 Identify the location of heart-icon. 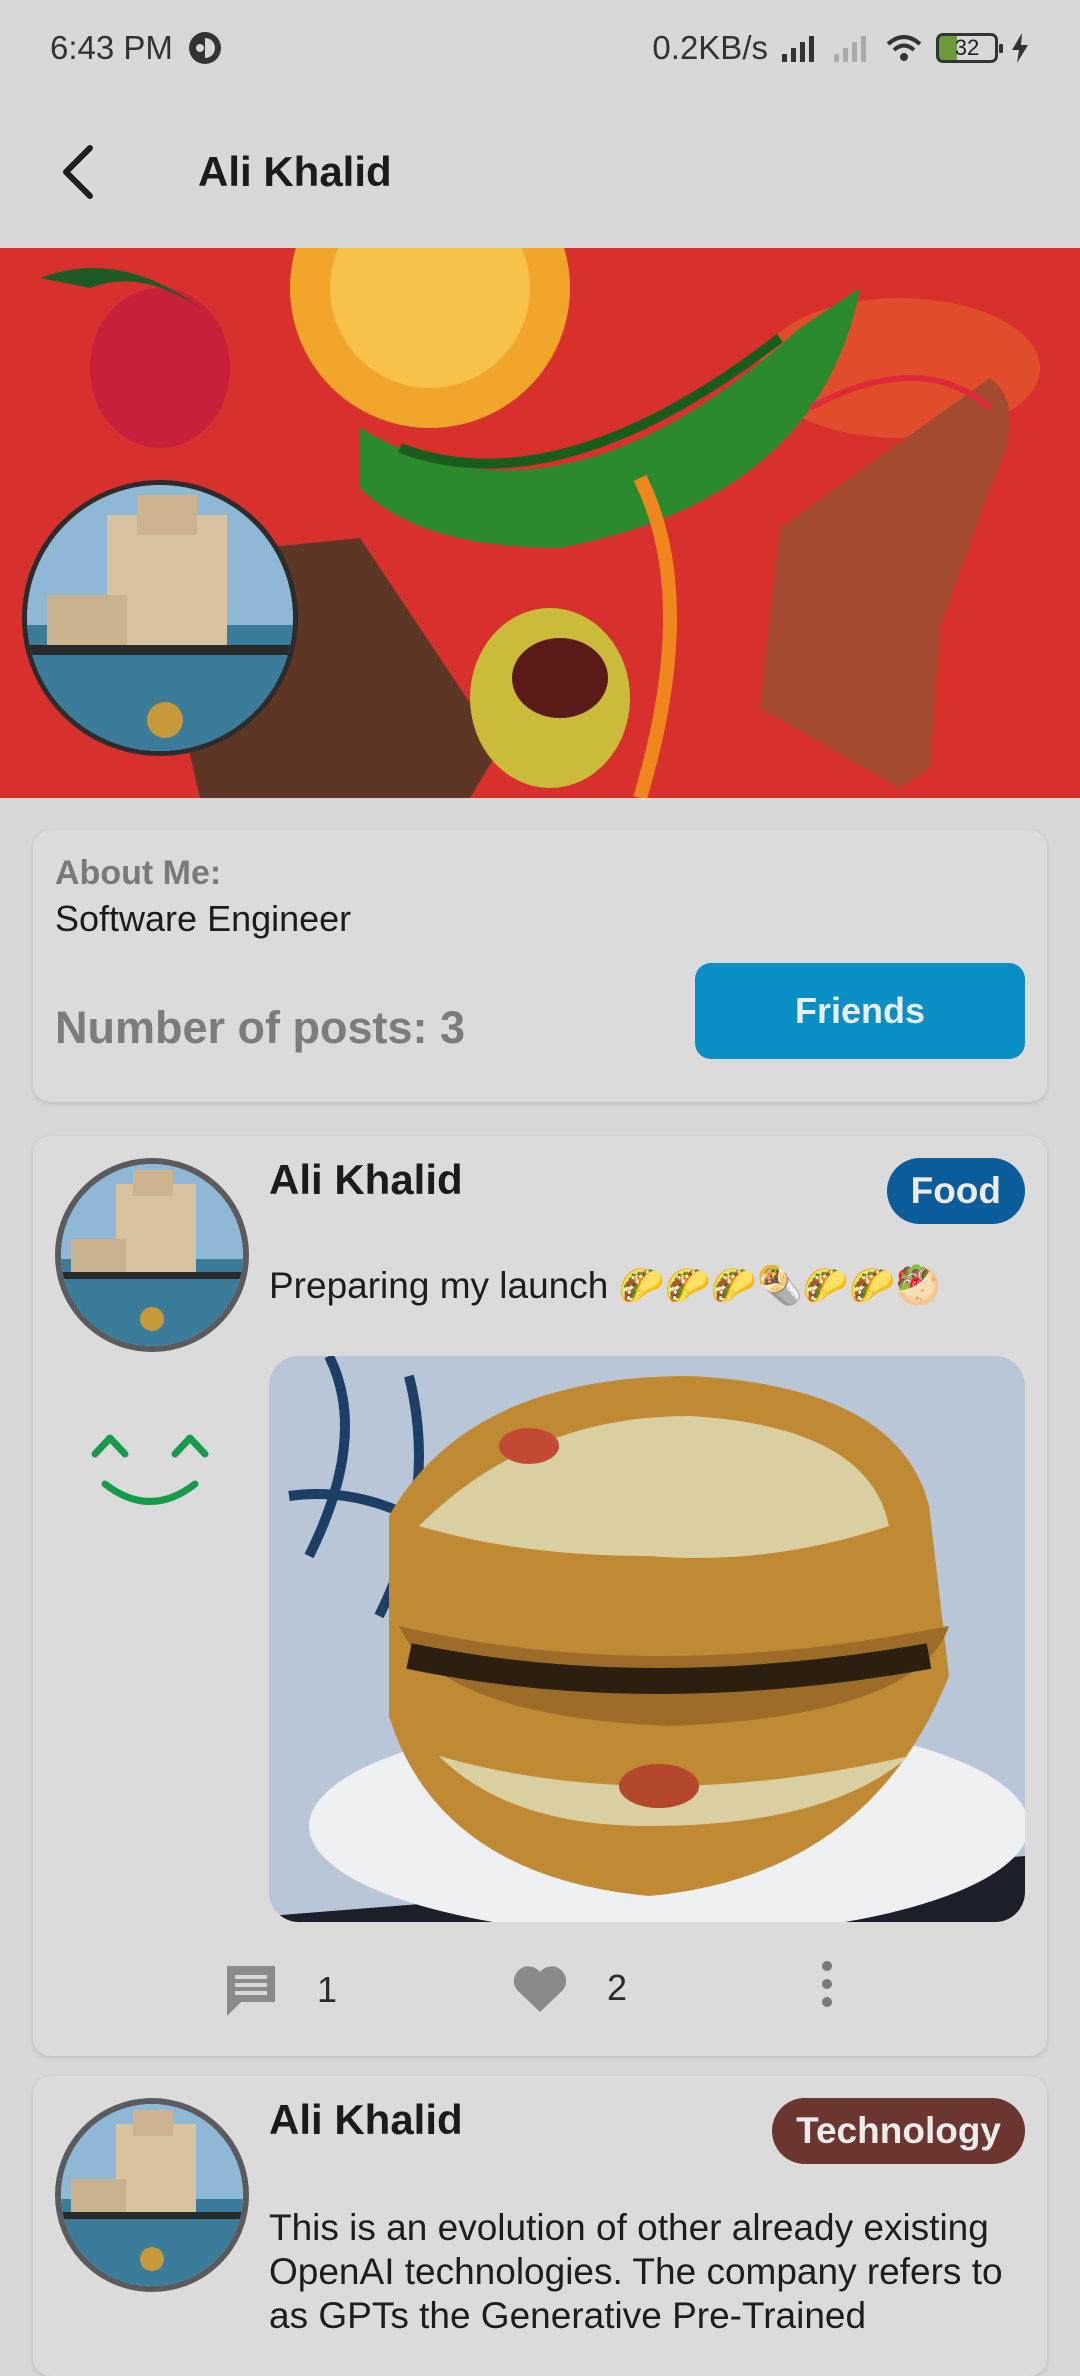
(540, 1989).